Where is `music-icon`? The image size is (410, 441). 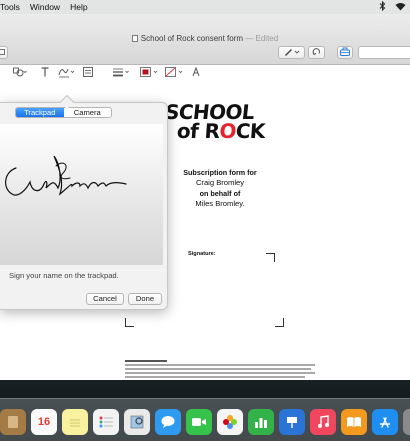
music-icon is located at coordinates (323, 422).